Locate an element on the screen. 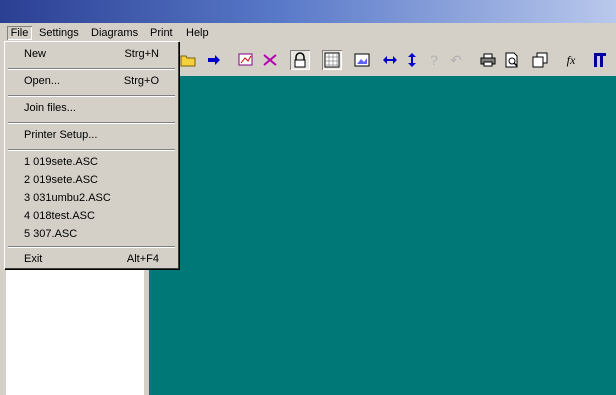 This screenshot has width=616, height=395. function-icon: fx is located at coordinates (571, 60).